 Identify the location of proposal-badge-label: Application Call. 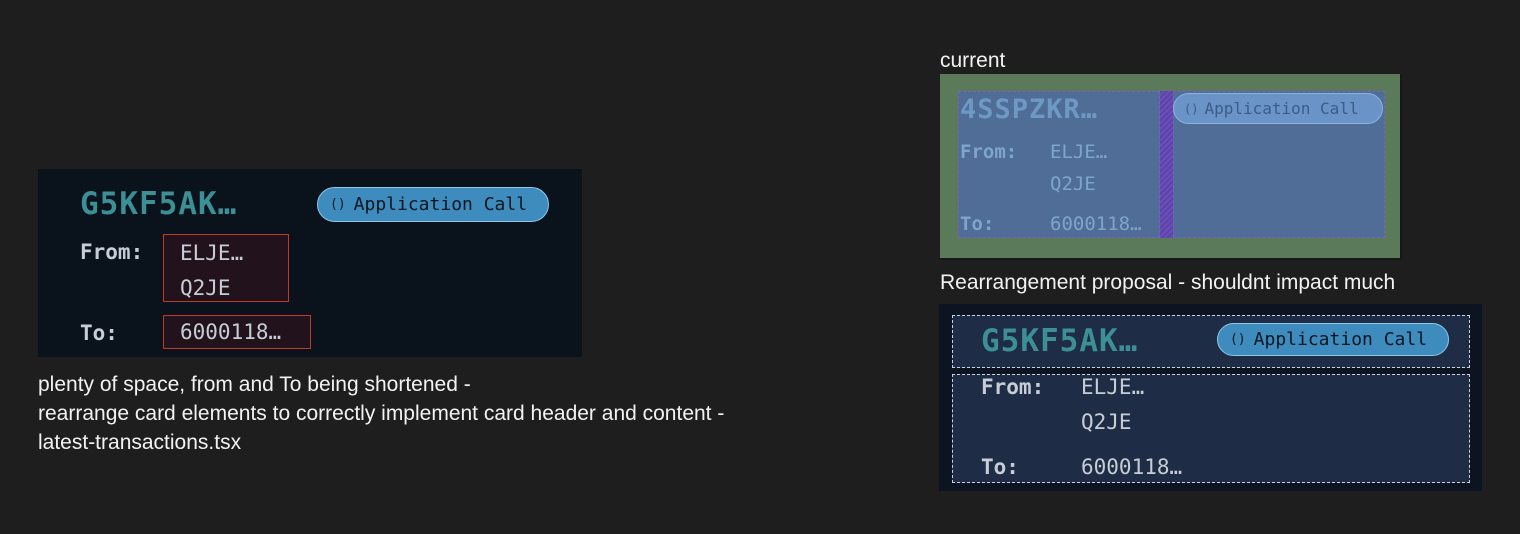
(1340, 339).